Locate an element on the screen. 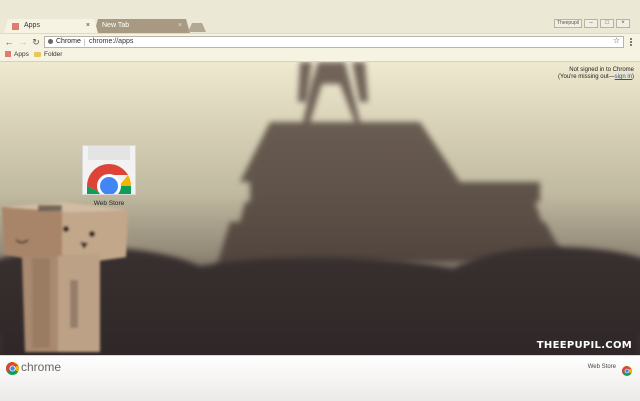  toolbar: ← → ↻ Chrome chrome://apps ☆ is located at coordinates (320, 42).